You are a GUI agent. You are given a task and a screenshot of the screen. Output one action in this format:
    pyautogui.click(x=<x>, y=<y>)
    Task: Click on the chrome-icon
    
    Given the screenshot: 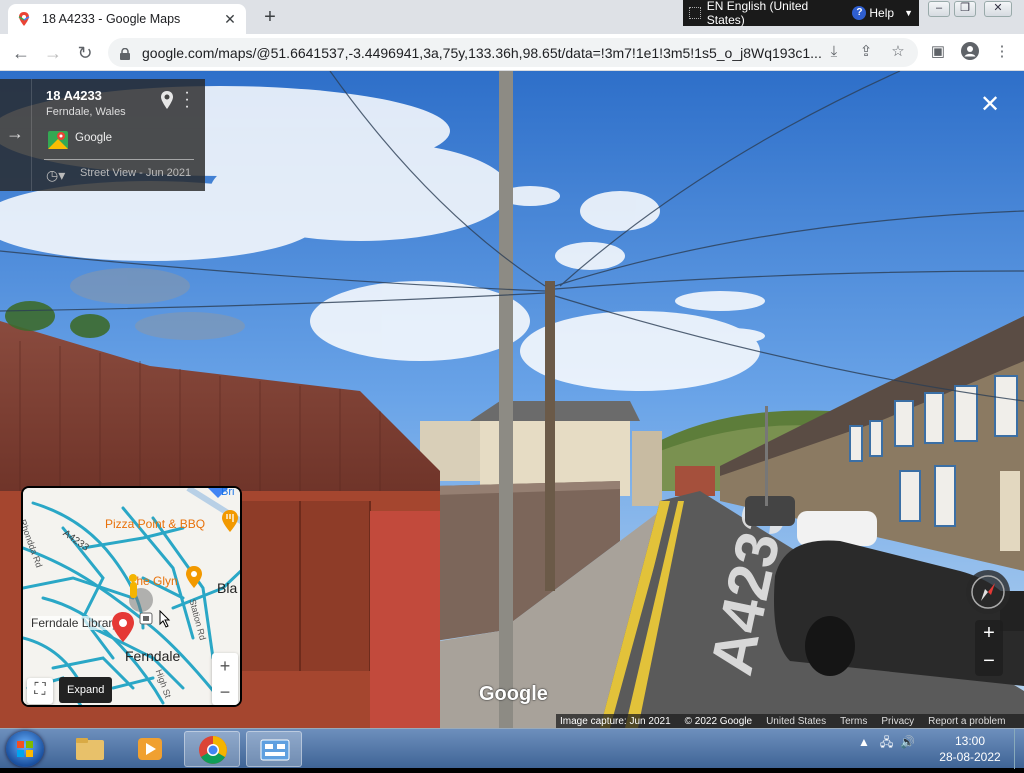 What is the action you would take?
    pyautogui.click(x=213, y=750)
    